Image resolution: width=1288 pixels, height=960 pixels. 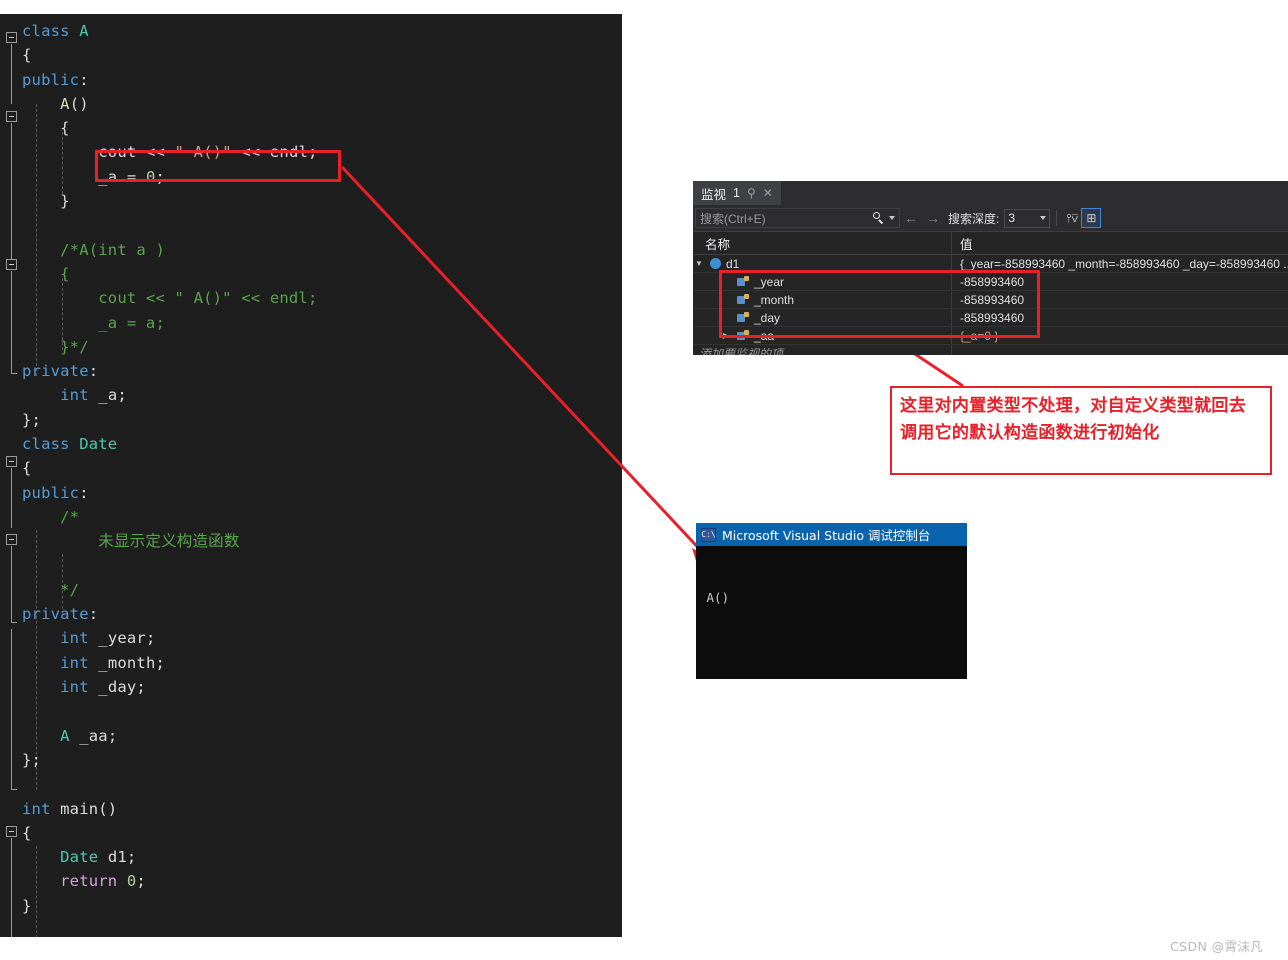 I want to click on fold-marker-main, so click(x=11, y=831).